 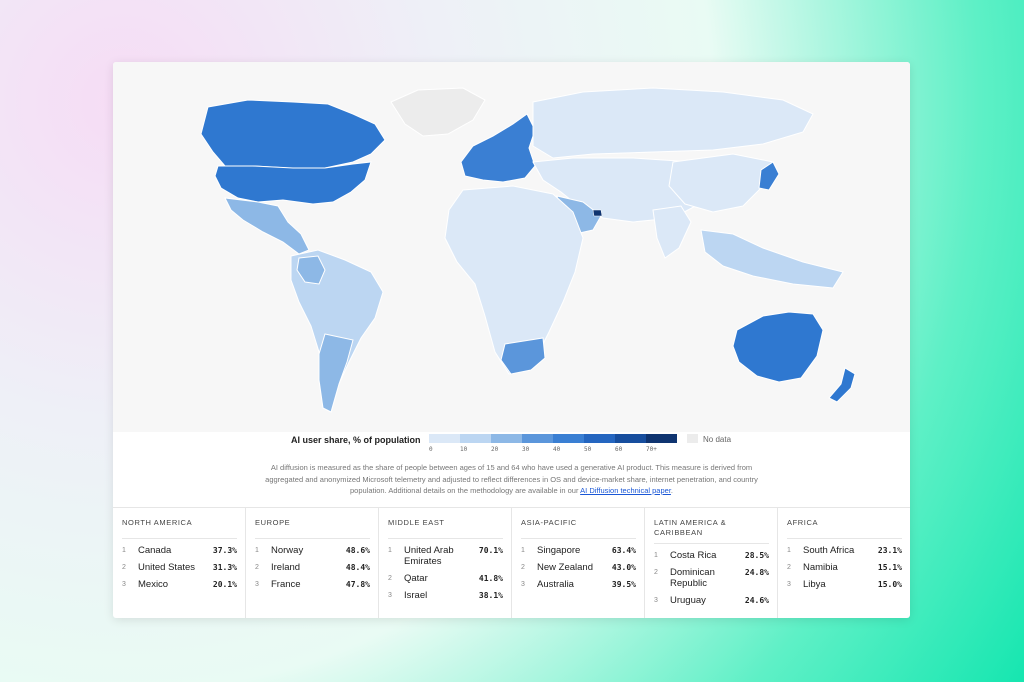 I want to click on country-name: Ireland, so click(x=286, y=567).